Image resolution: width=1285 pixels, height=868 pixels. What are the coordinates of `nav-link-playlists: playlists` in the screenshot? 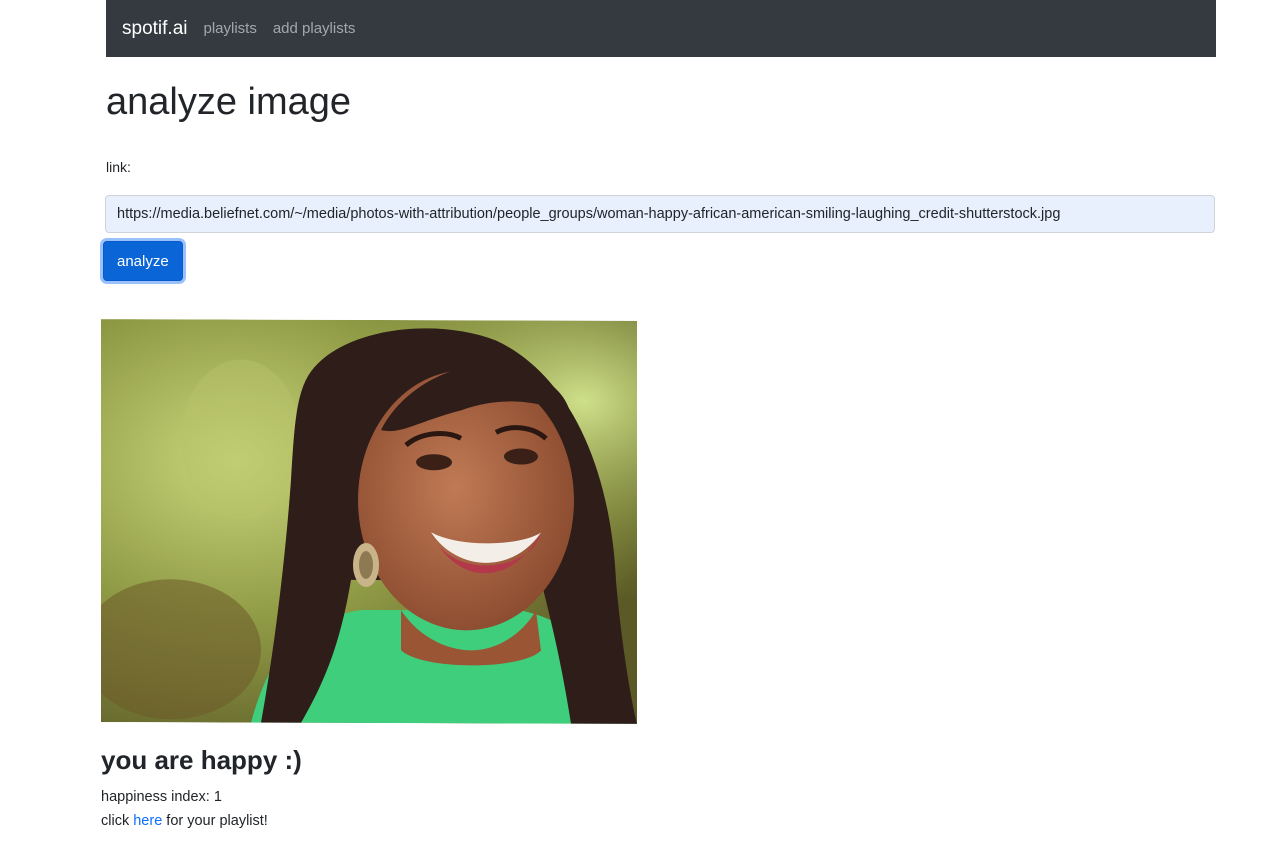 It's located at (229, 28).